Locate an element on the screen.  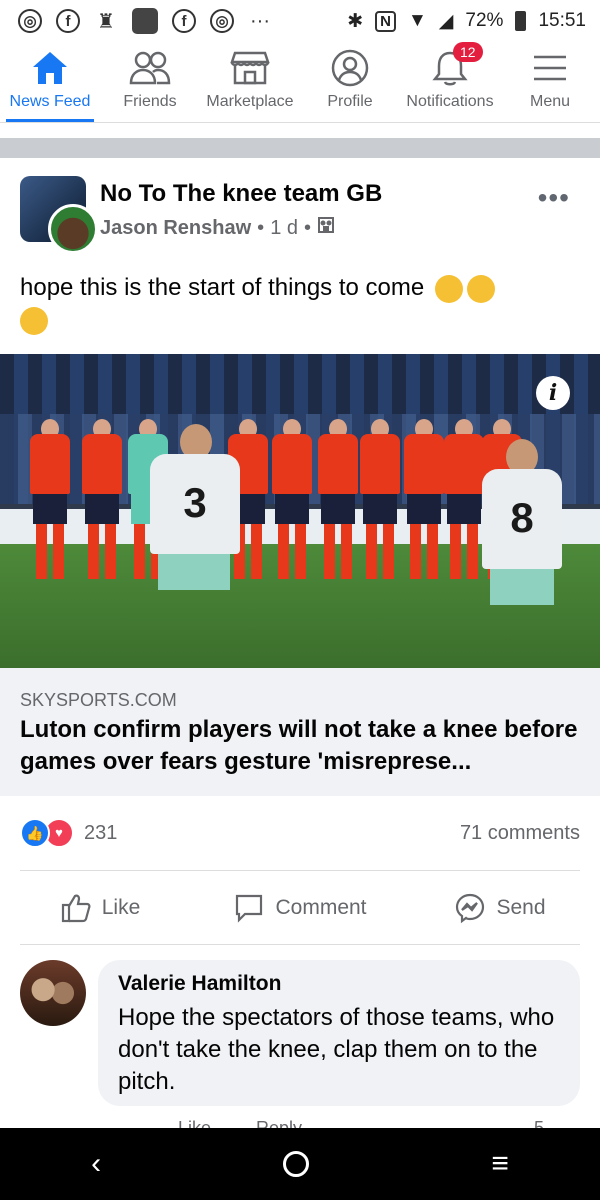
home-circle-icon is located at coordinates (296, 1164).